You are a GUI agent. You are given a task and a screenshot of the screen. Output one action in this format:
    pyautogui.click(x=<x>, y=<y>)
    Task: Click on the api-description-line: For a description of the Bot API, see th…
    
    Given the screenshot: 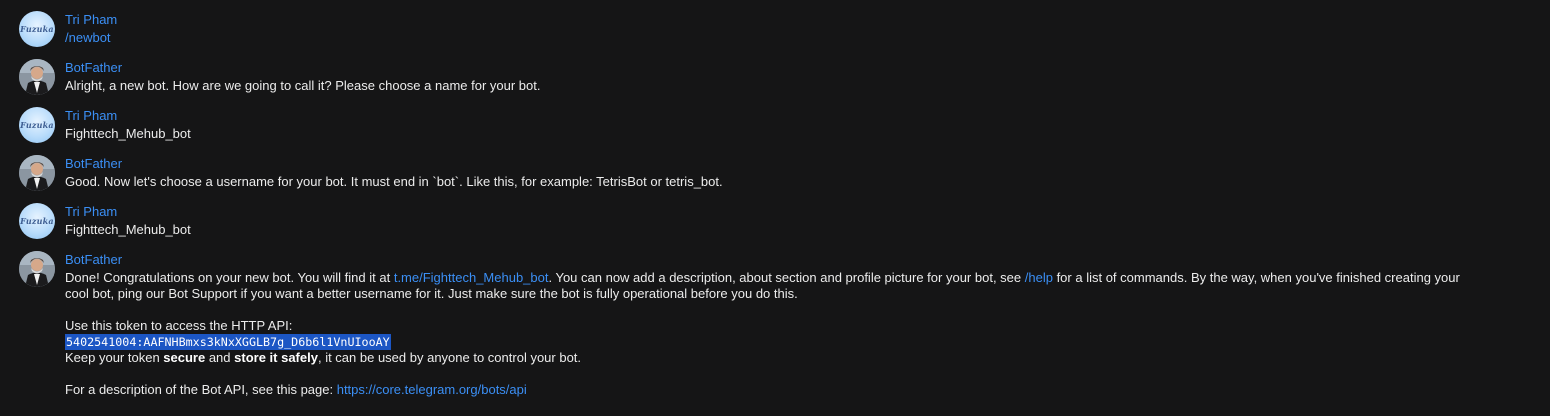 What is the action you would take?
    pyautogui.click(x=802, y=390)
    